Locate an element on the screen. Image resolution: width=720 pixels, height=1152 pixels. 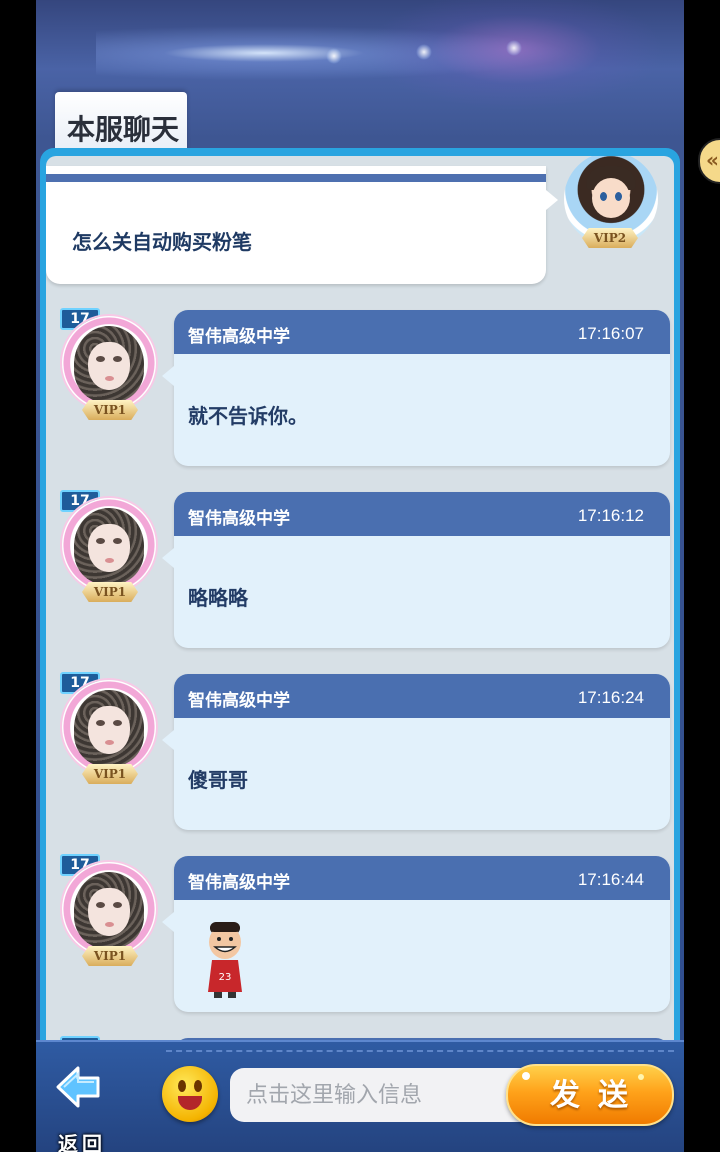
emoji-button is located at coordinates (190, 1094).